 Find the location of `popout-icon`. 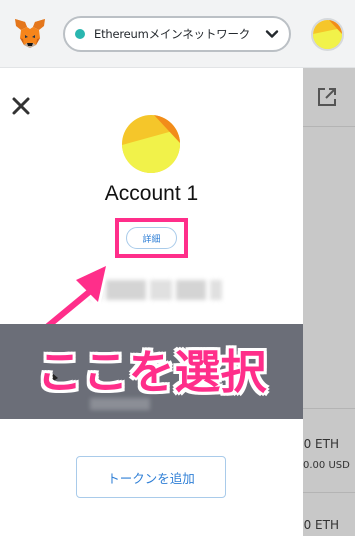

popout-icon is located at coordinates (327, 97).